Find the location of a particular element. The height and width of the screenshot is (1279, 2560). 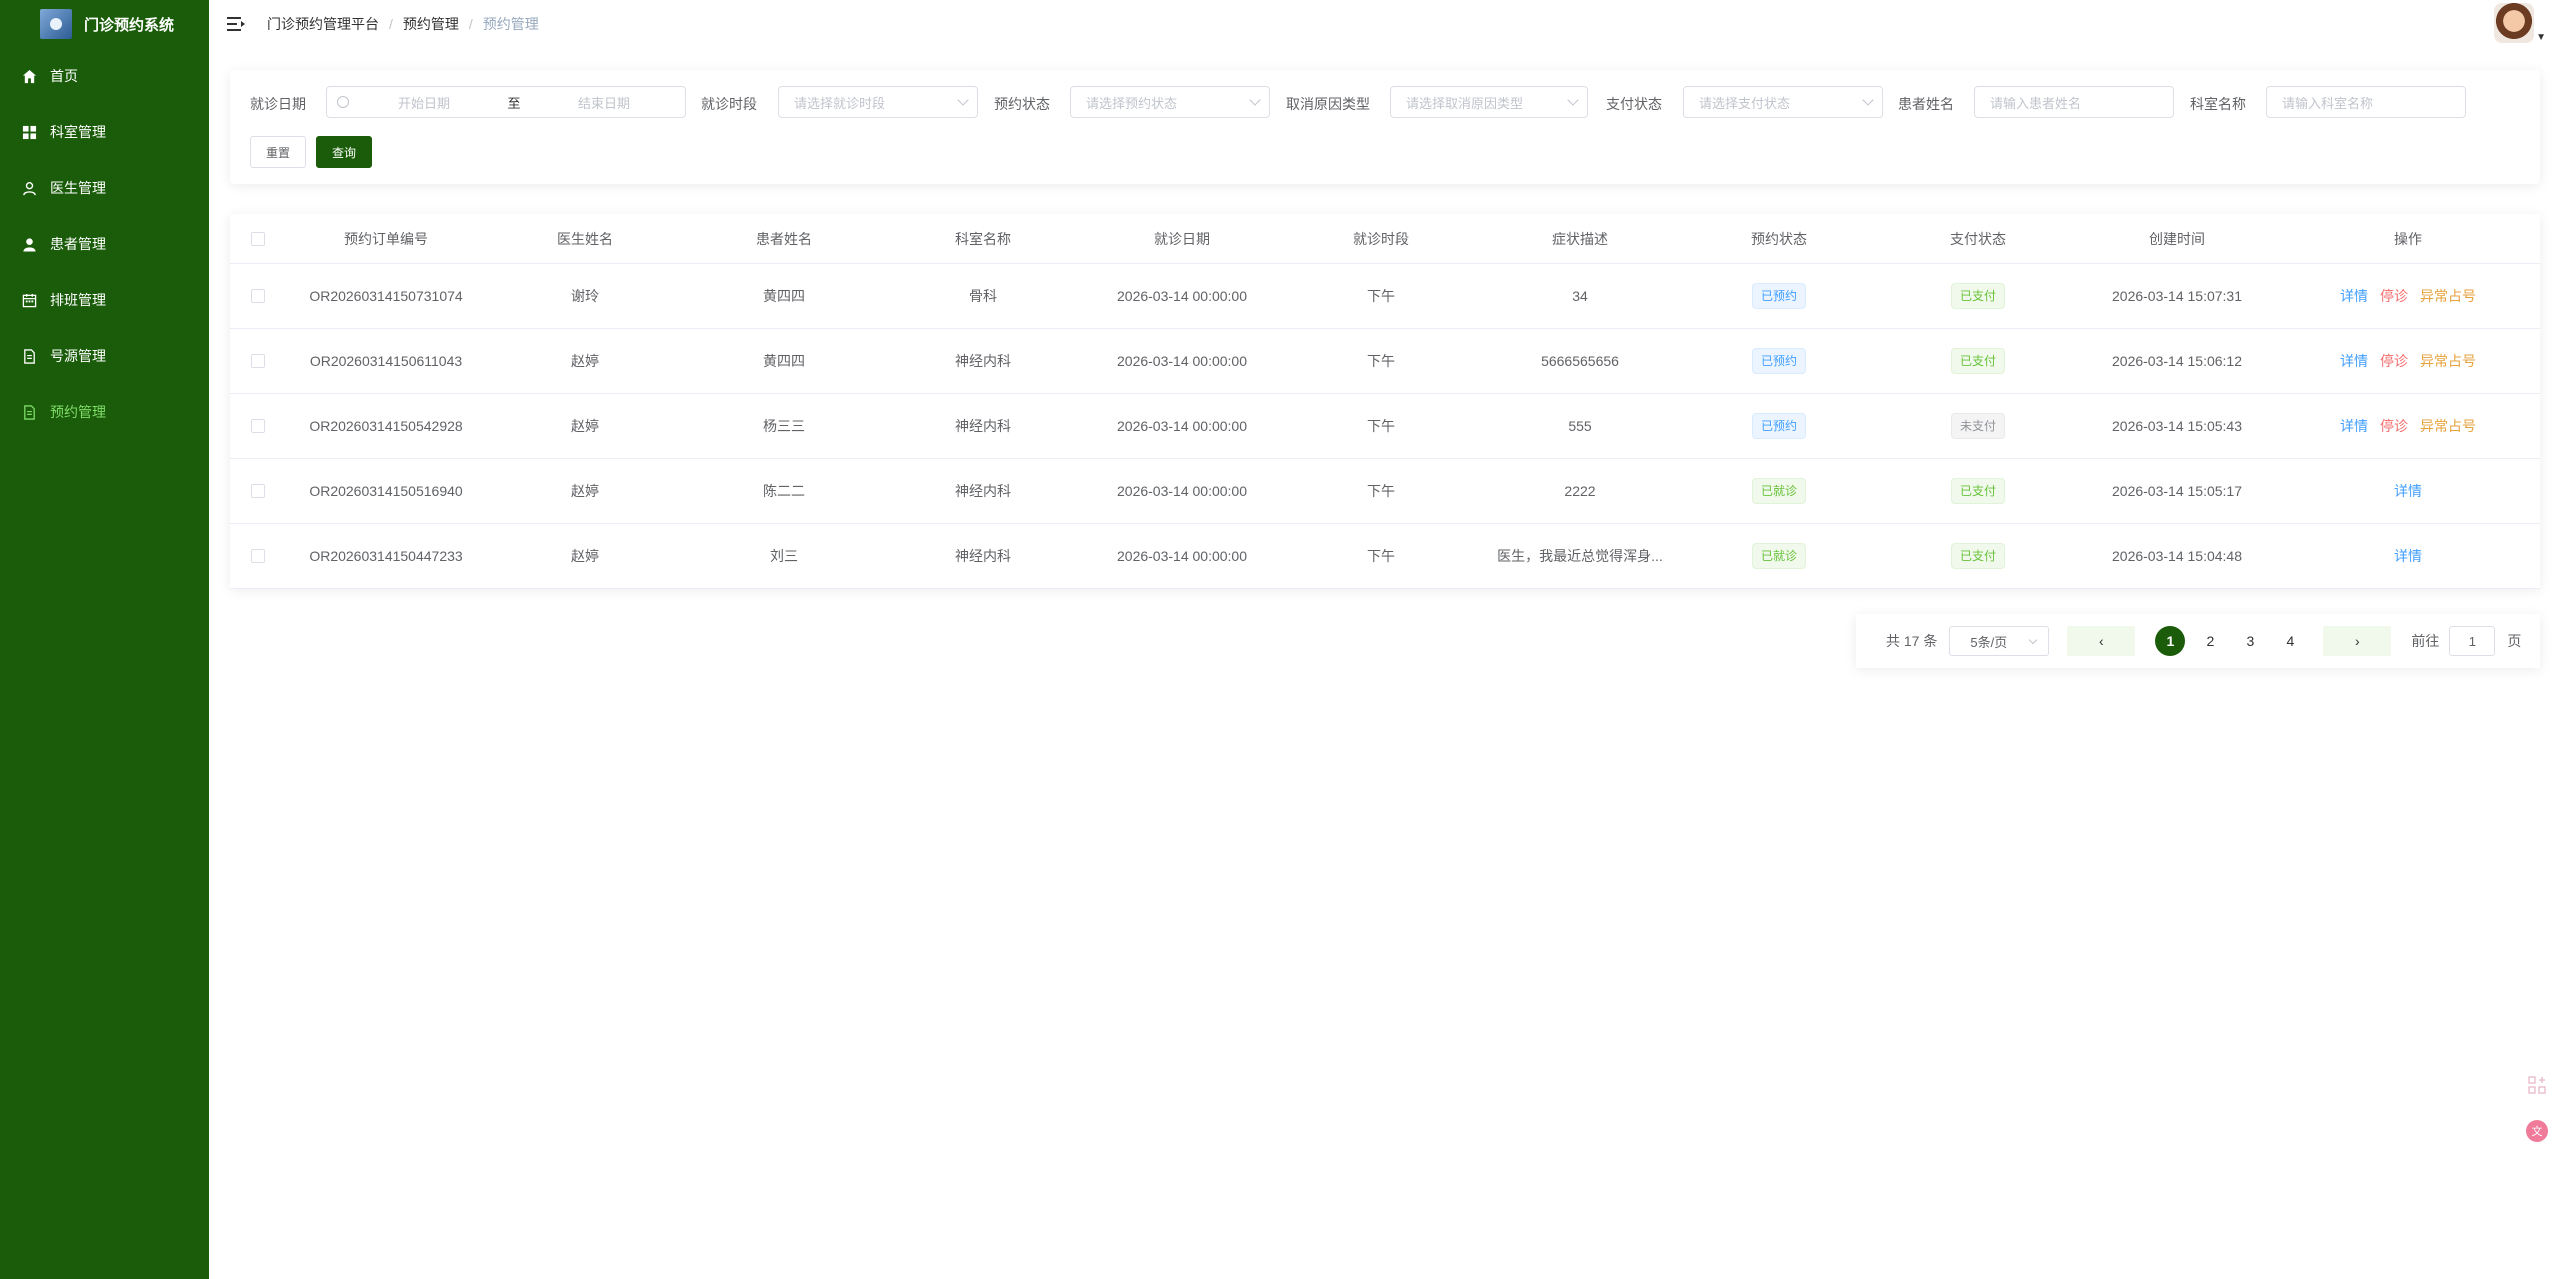

query-button: 查询 is located at coordinates (344, 152).